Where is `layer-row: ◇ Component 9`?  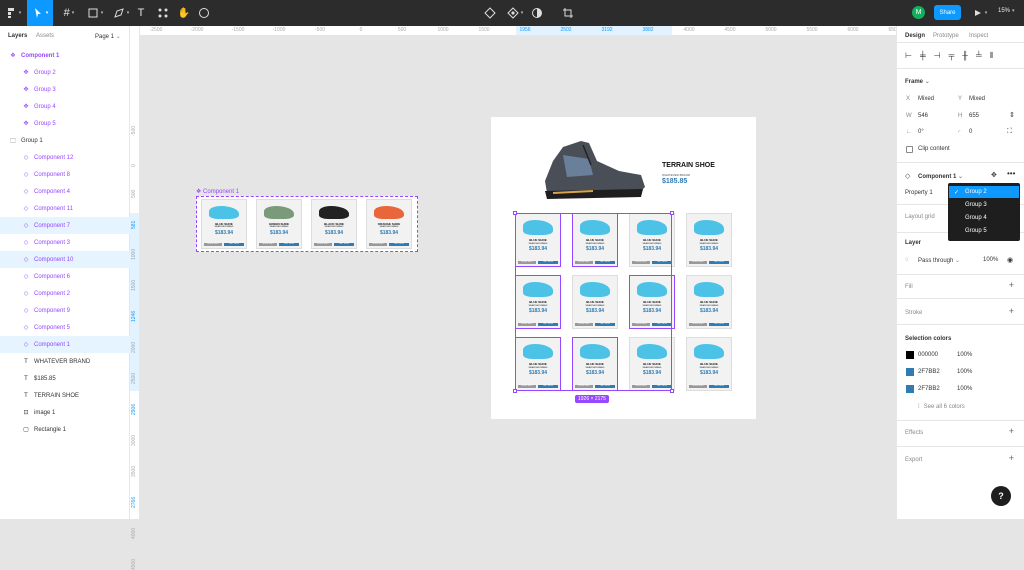 layer-row: ◇ Component 9 is located at coordinates (65, 310).